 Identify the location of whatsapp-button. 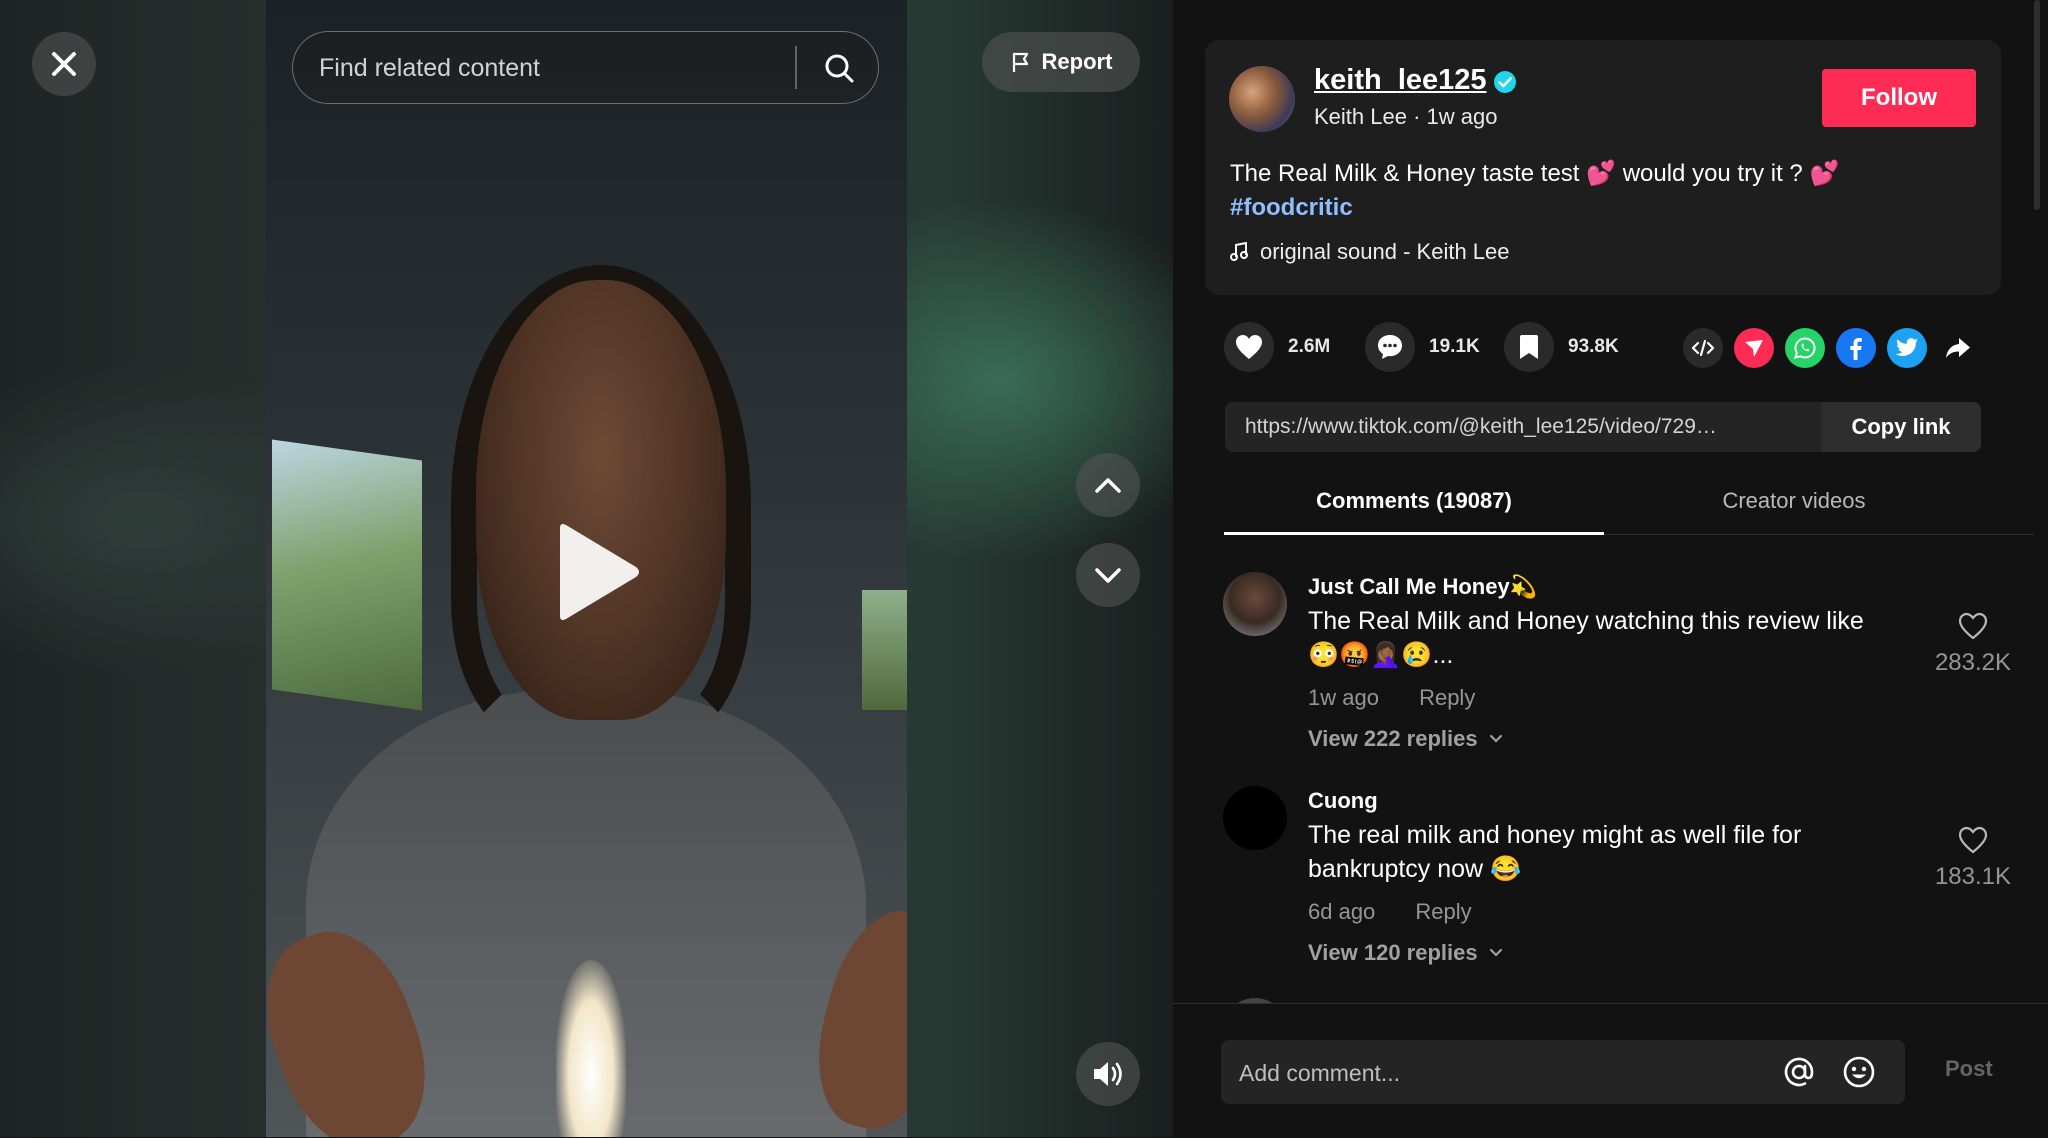
(1805, 348).